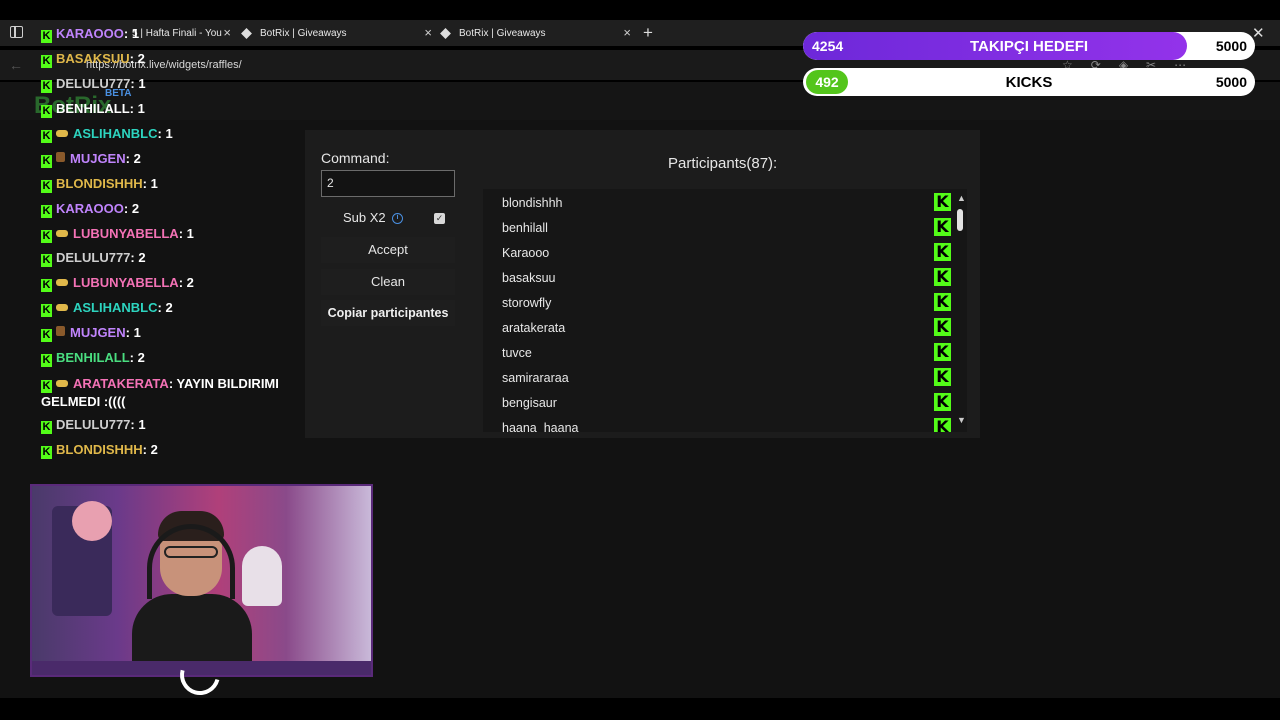 The image size is (1280, 720). I want to click on participant-name: basaksuu, so click(529, 278).